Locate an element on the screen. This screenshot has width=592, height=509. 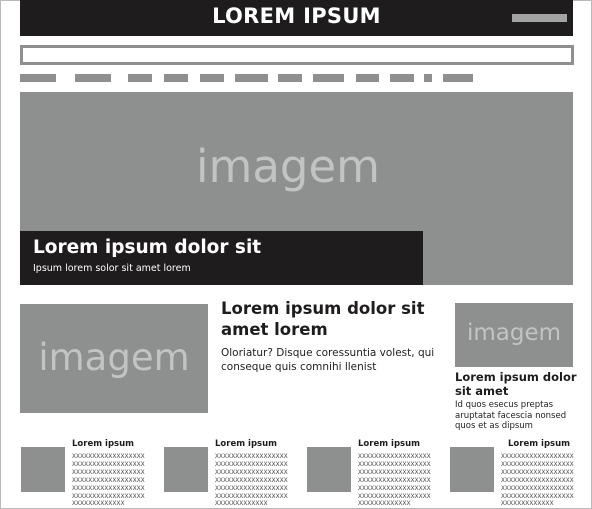
featured-image-placeholder: imagem is located at coordinates (114, 357).